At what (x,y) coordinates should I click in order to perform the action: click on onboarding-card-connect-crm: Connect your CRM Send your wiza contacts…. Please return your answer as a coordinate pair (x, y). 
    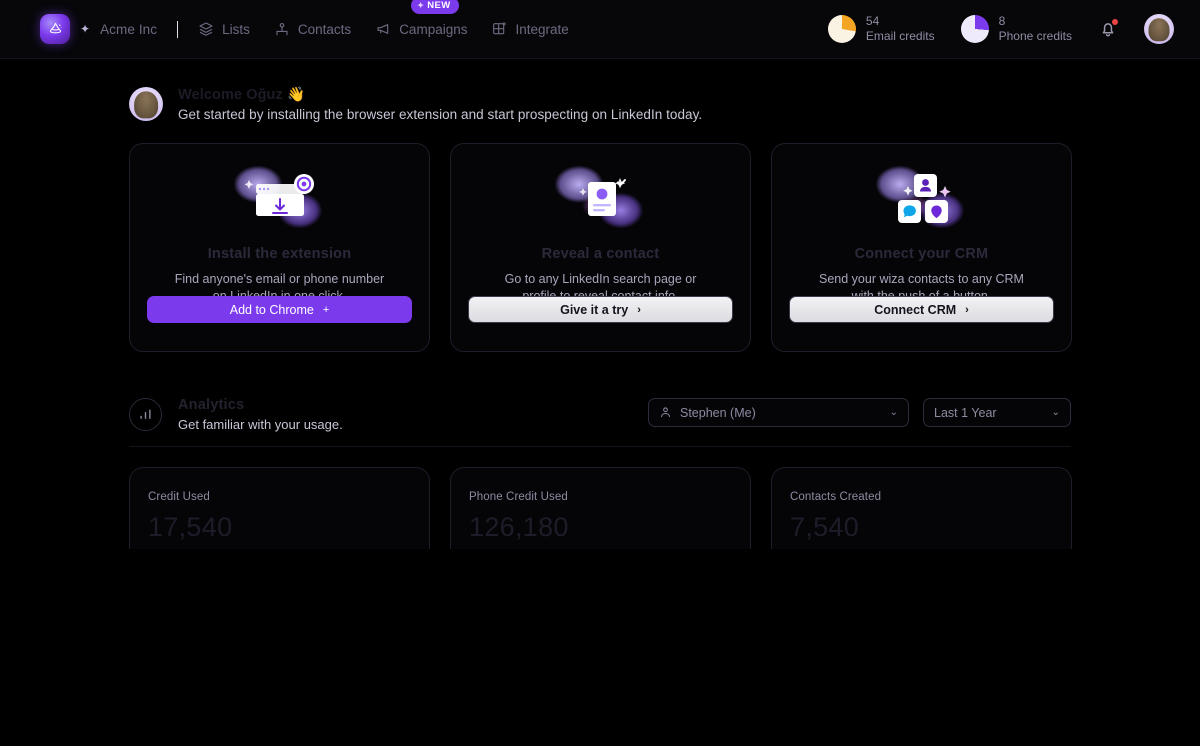
    Looking at the image, I should click on (921, 247).